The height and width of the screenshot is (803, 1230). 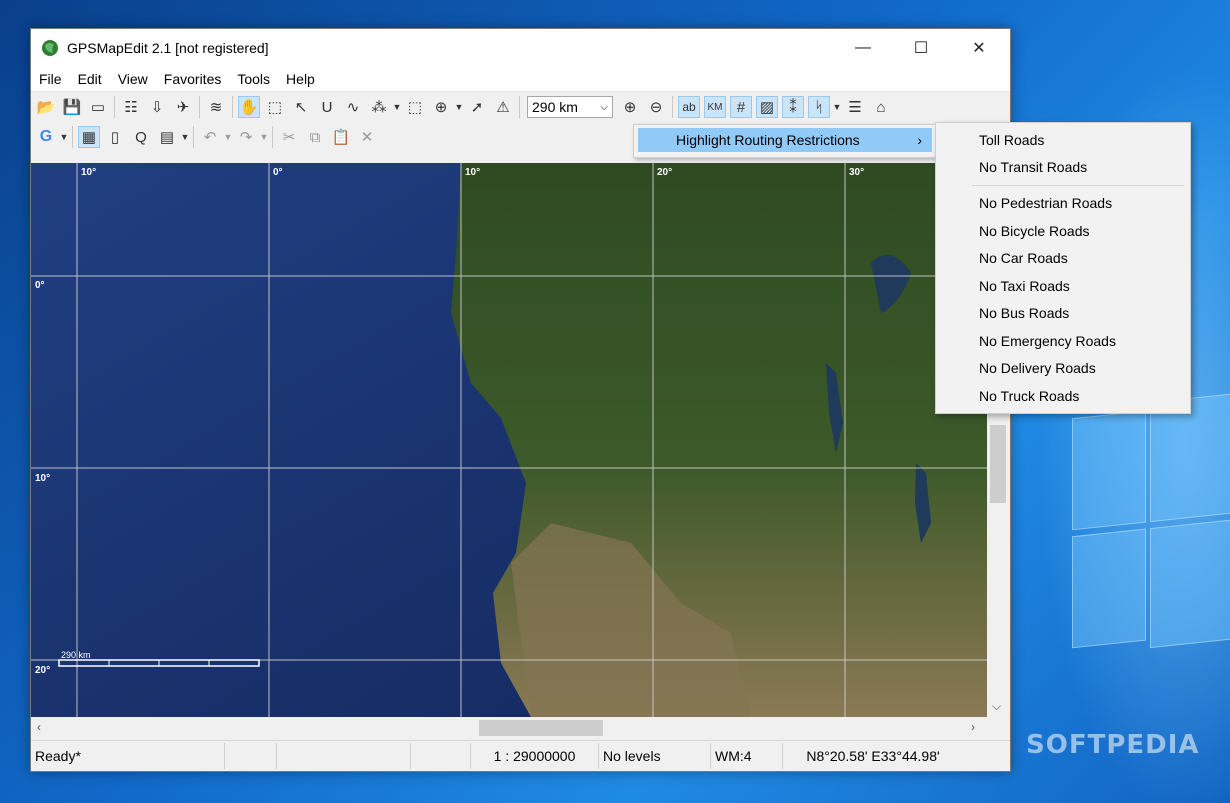 I want to click on submenu-item-no-truck-roads: No Truck Roads, so click(x=1029, y=396).